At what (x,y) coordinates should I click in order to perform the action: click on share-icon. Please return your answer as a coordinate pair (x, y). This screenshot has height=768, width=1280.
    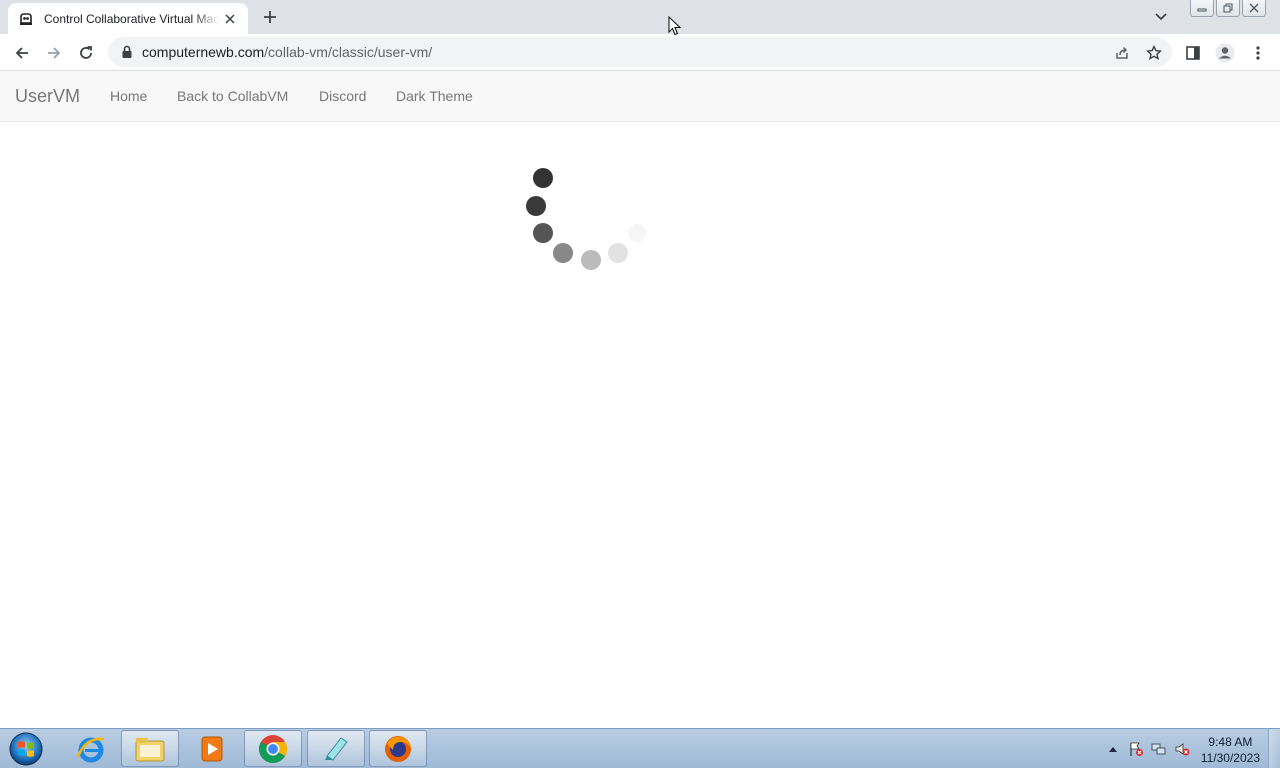
    Looking at the image, I should click on (1122, 53).